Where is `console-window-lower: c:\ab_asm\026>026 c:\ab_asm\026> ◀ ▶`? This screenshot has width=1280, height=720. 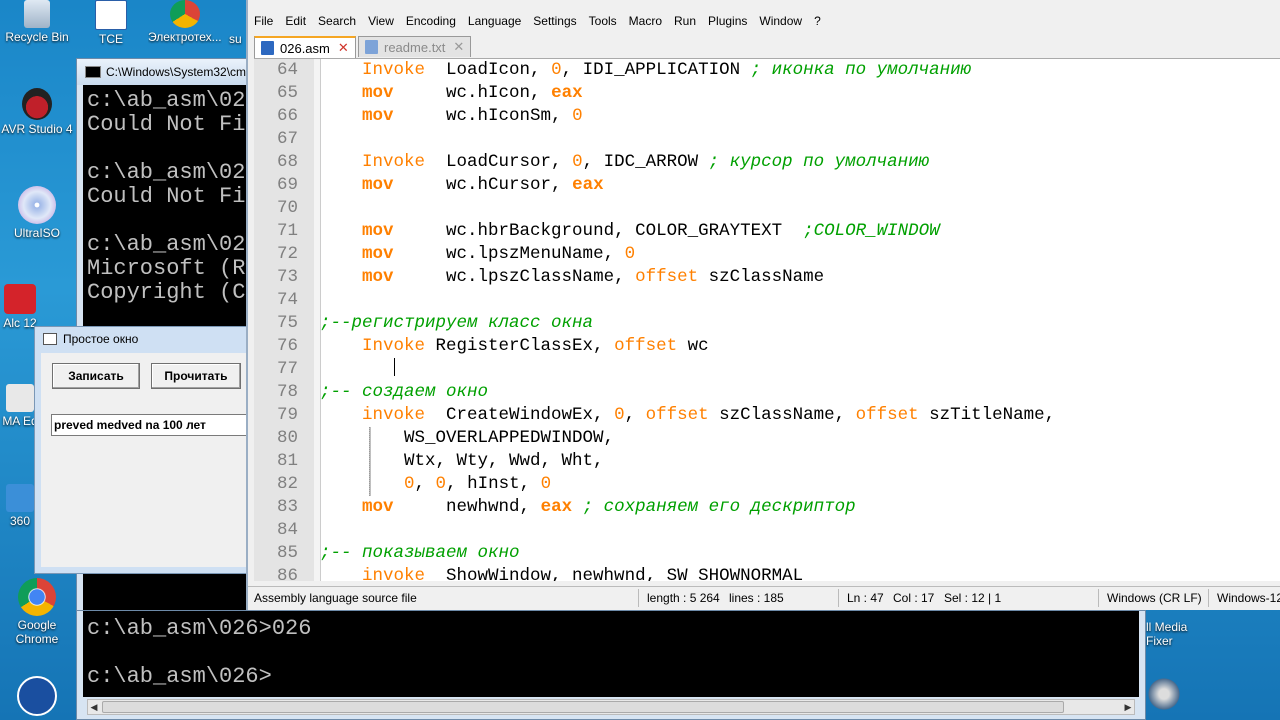 console-window-lower: c:\ab_asm\026>026 c:\ab_asm\026> ◀ ▶ is located at coordinates (611, 665).